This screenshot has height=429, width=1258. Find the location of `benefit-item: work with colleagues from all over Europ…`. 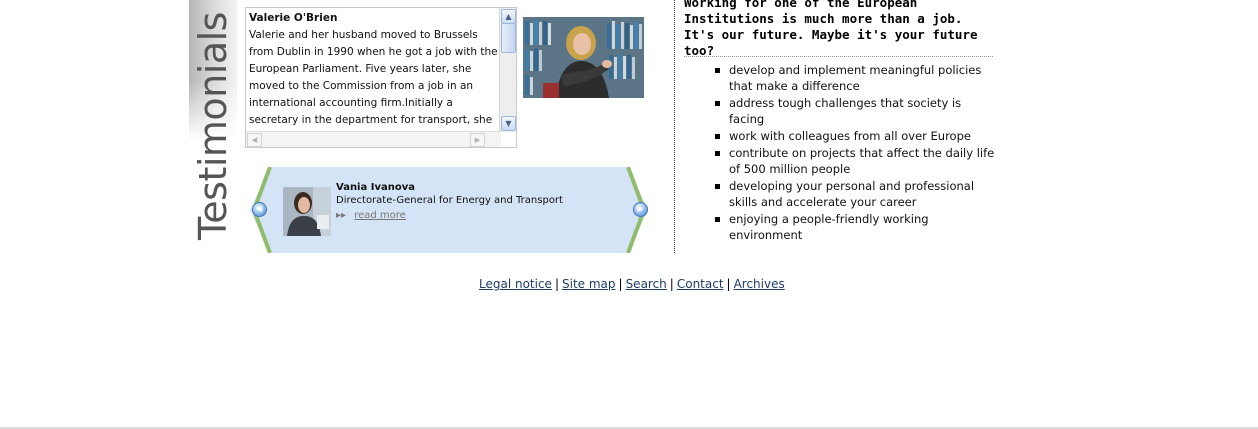

benefit-item: work with colleagues from all over Europ… is located at coordinates (854, 136).